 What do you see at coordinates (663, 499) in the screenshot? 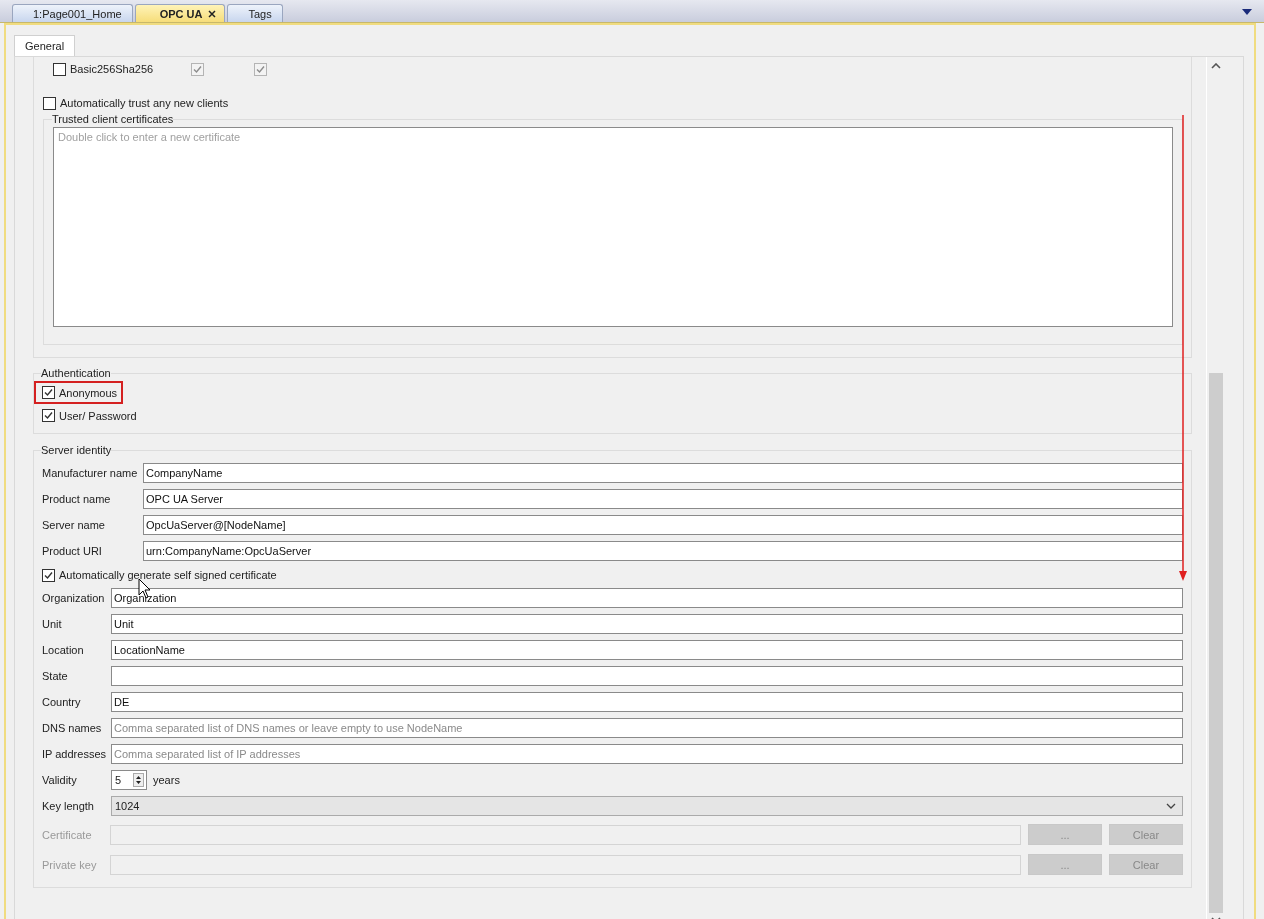
I see `text-field: OPC UA Server` at bounding box center [663, 499].